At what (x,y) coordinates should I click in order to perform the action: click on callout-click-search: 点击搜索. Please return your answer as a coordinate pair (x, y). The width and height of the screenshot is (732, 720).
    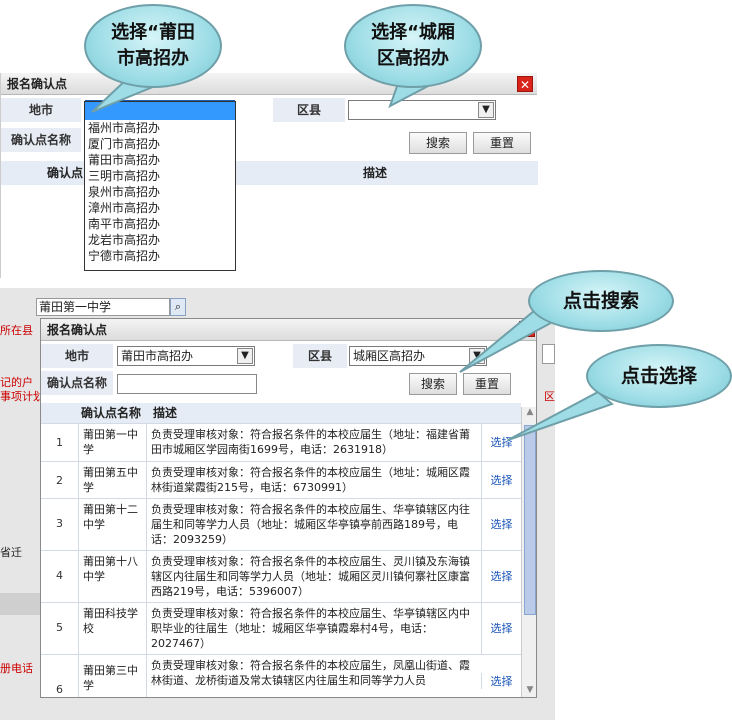
    Looking at the image, I should click on (601, 301).